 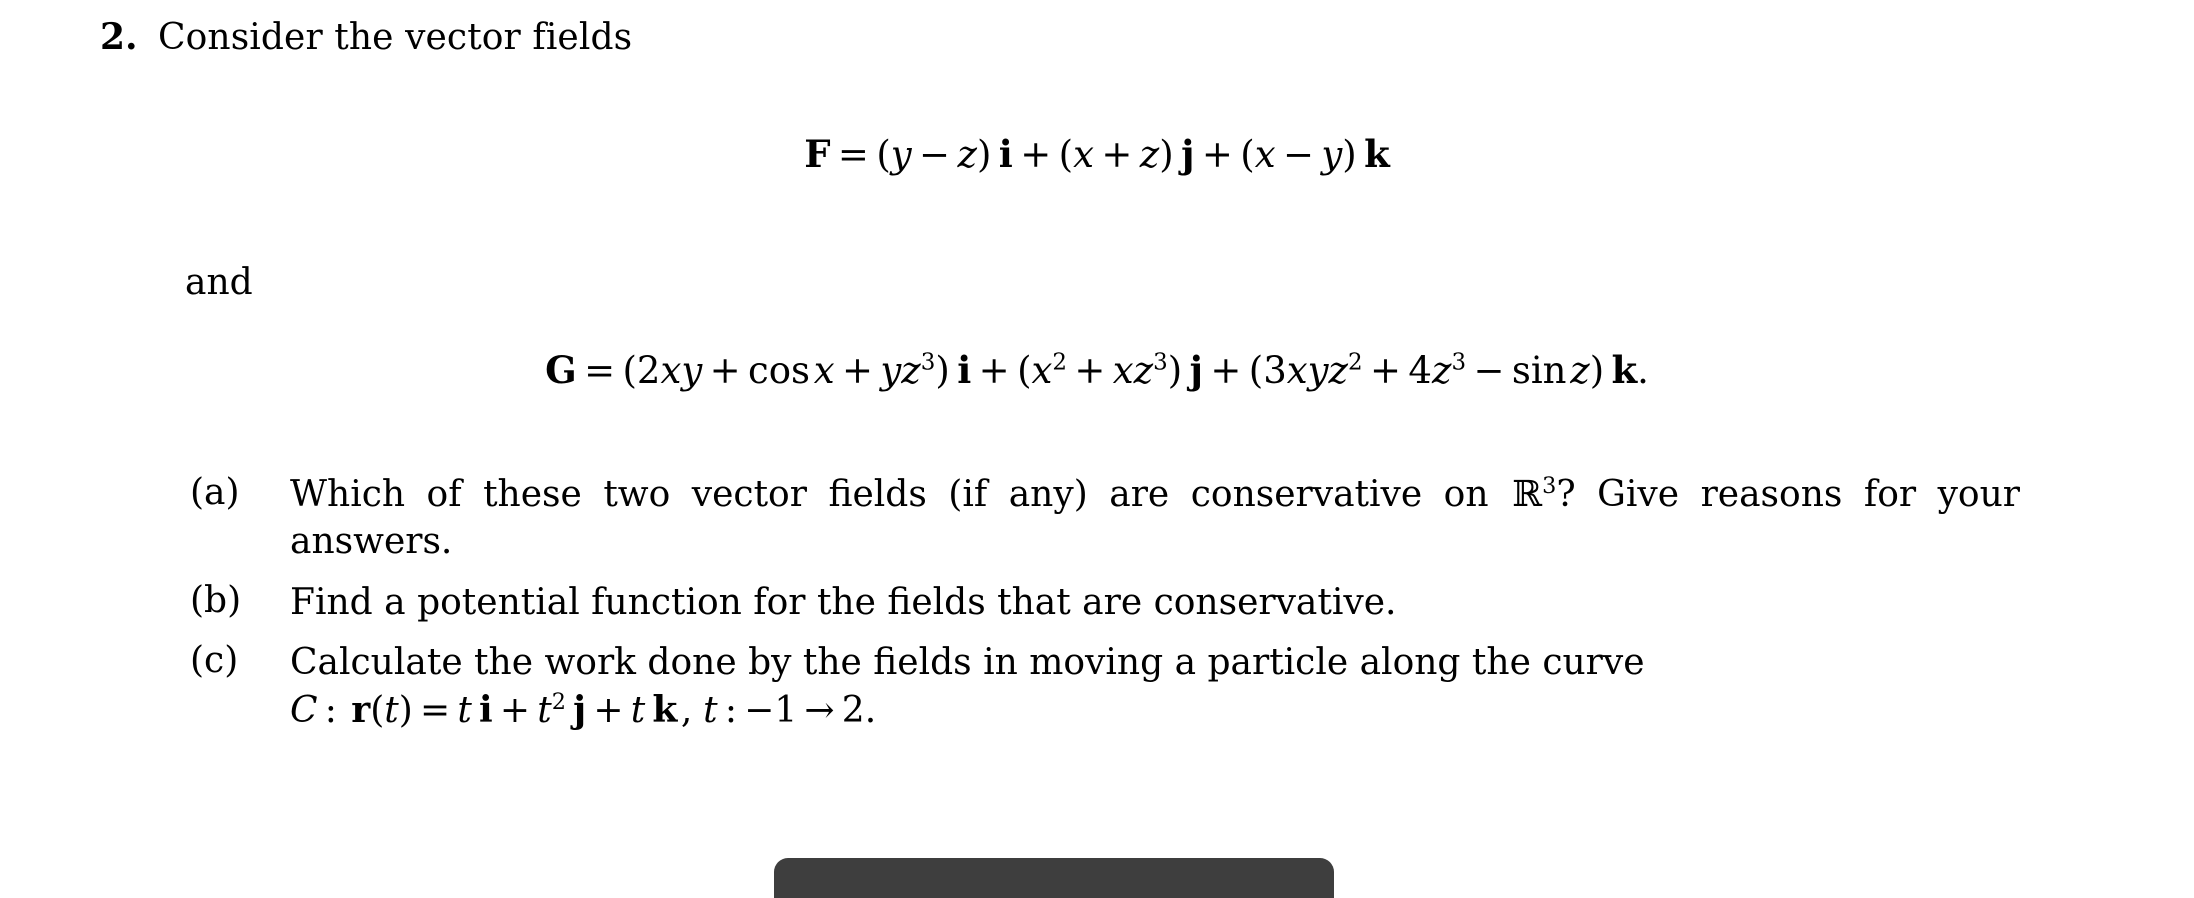 I want to click on curve-period: ., so click(x=870, y=711).